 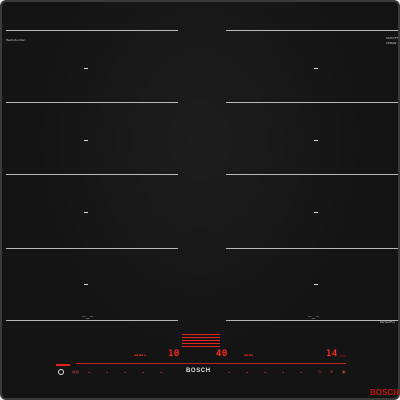 I want to click on power-level-bars-right, so click(x=209, y=341).